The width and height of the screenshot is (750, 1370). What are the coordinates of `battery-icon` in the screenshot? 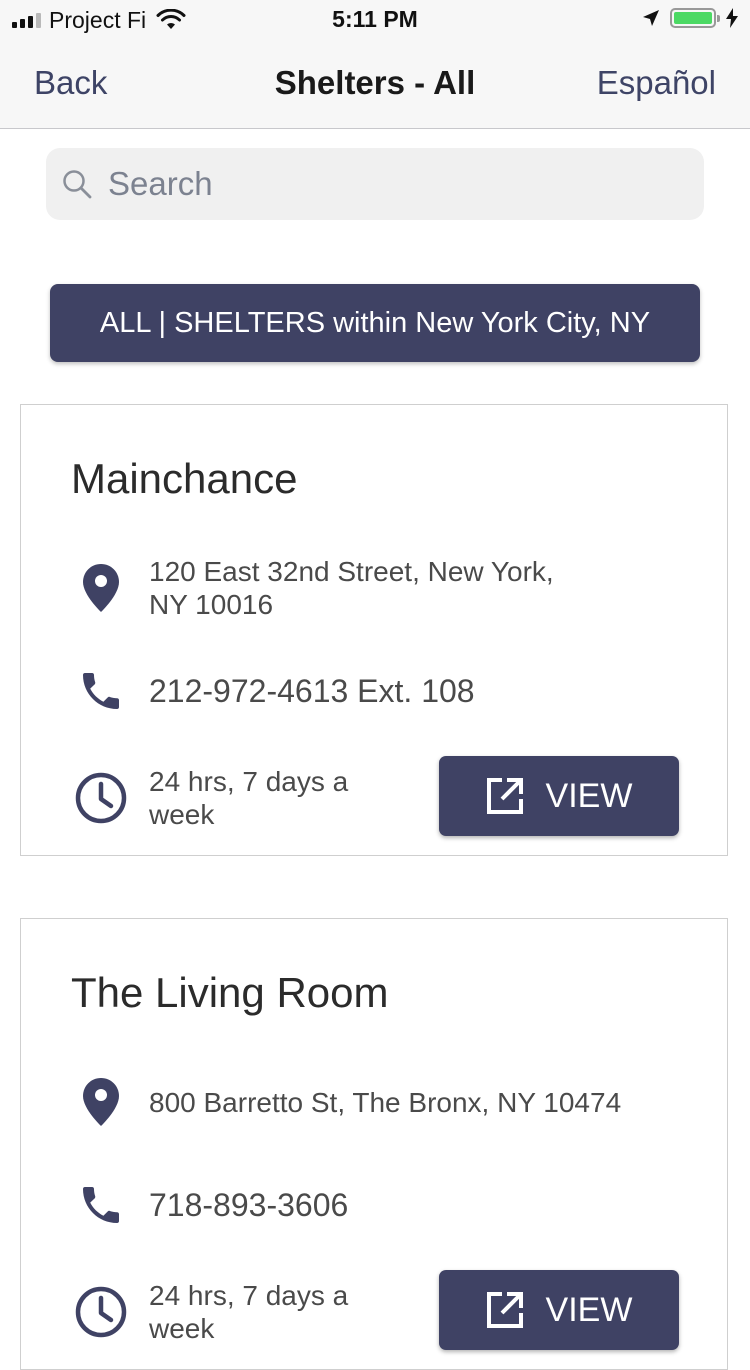 It's located at (695, 18).